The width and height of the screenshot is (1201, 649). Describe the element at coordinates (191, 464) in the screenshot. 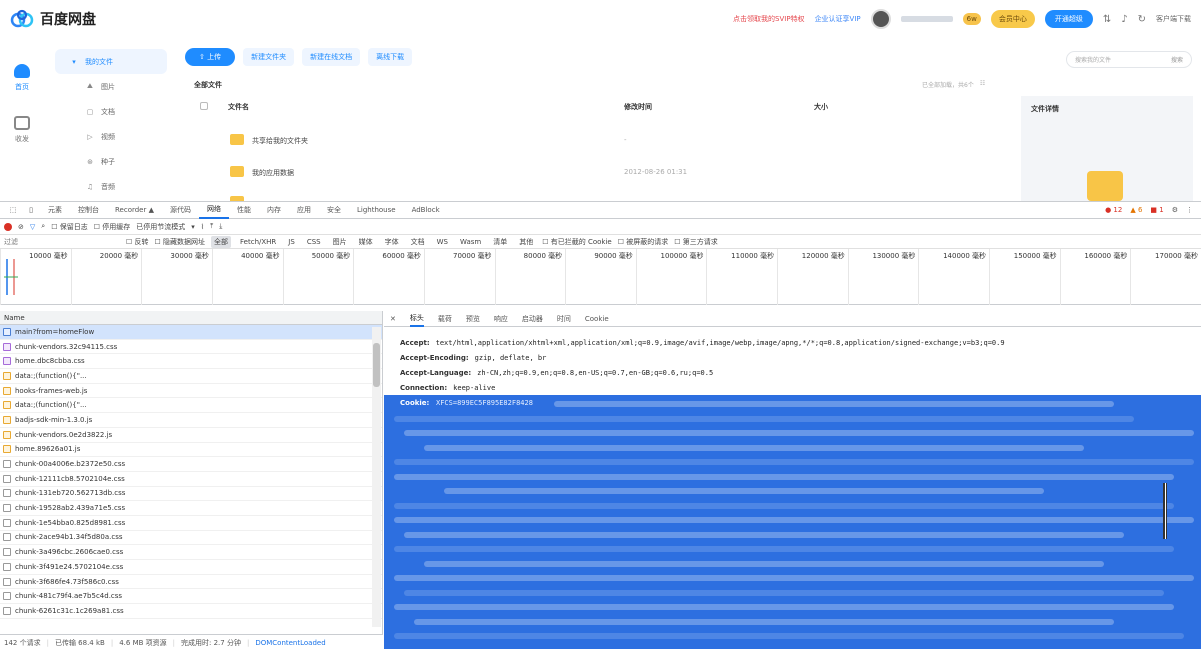

I see `request-row: chunk-00a4006e.b2372e50.css` at that location.